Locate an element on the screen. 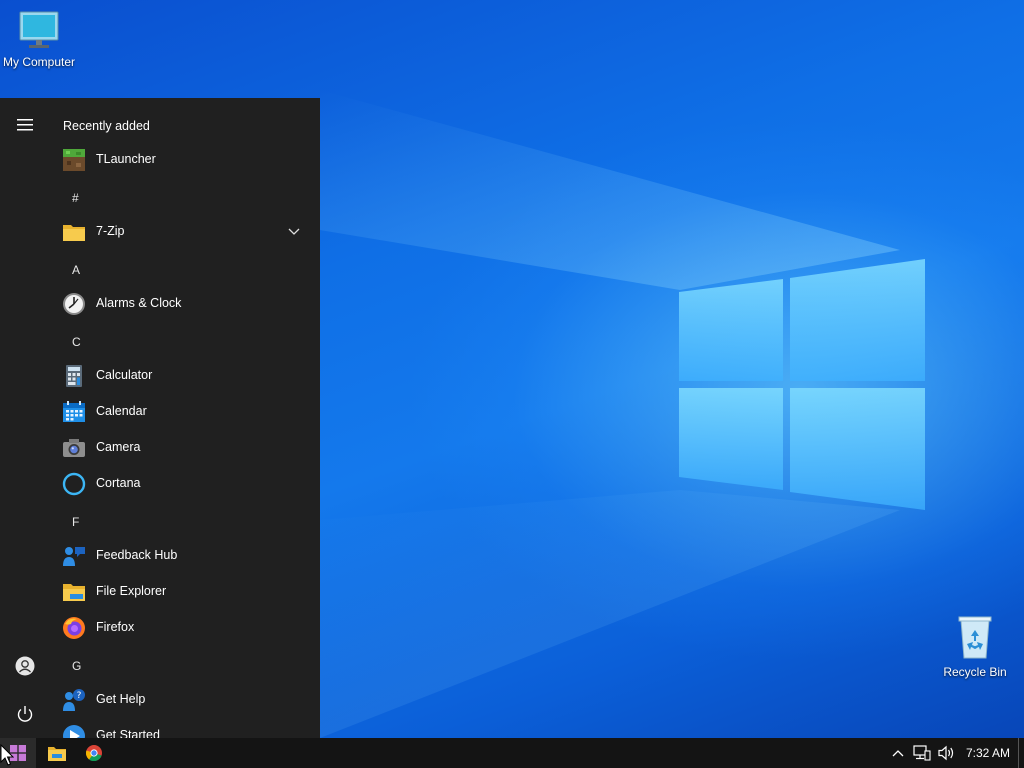  app-name: Calculator is located at coordinates (124, 375).